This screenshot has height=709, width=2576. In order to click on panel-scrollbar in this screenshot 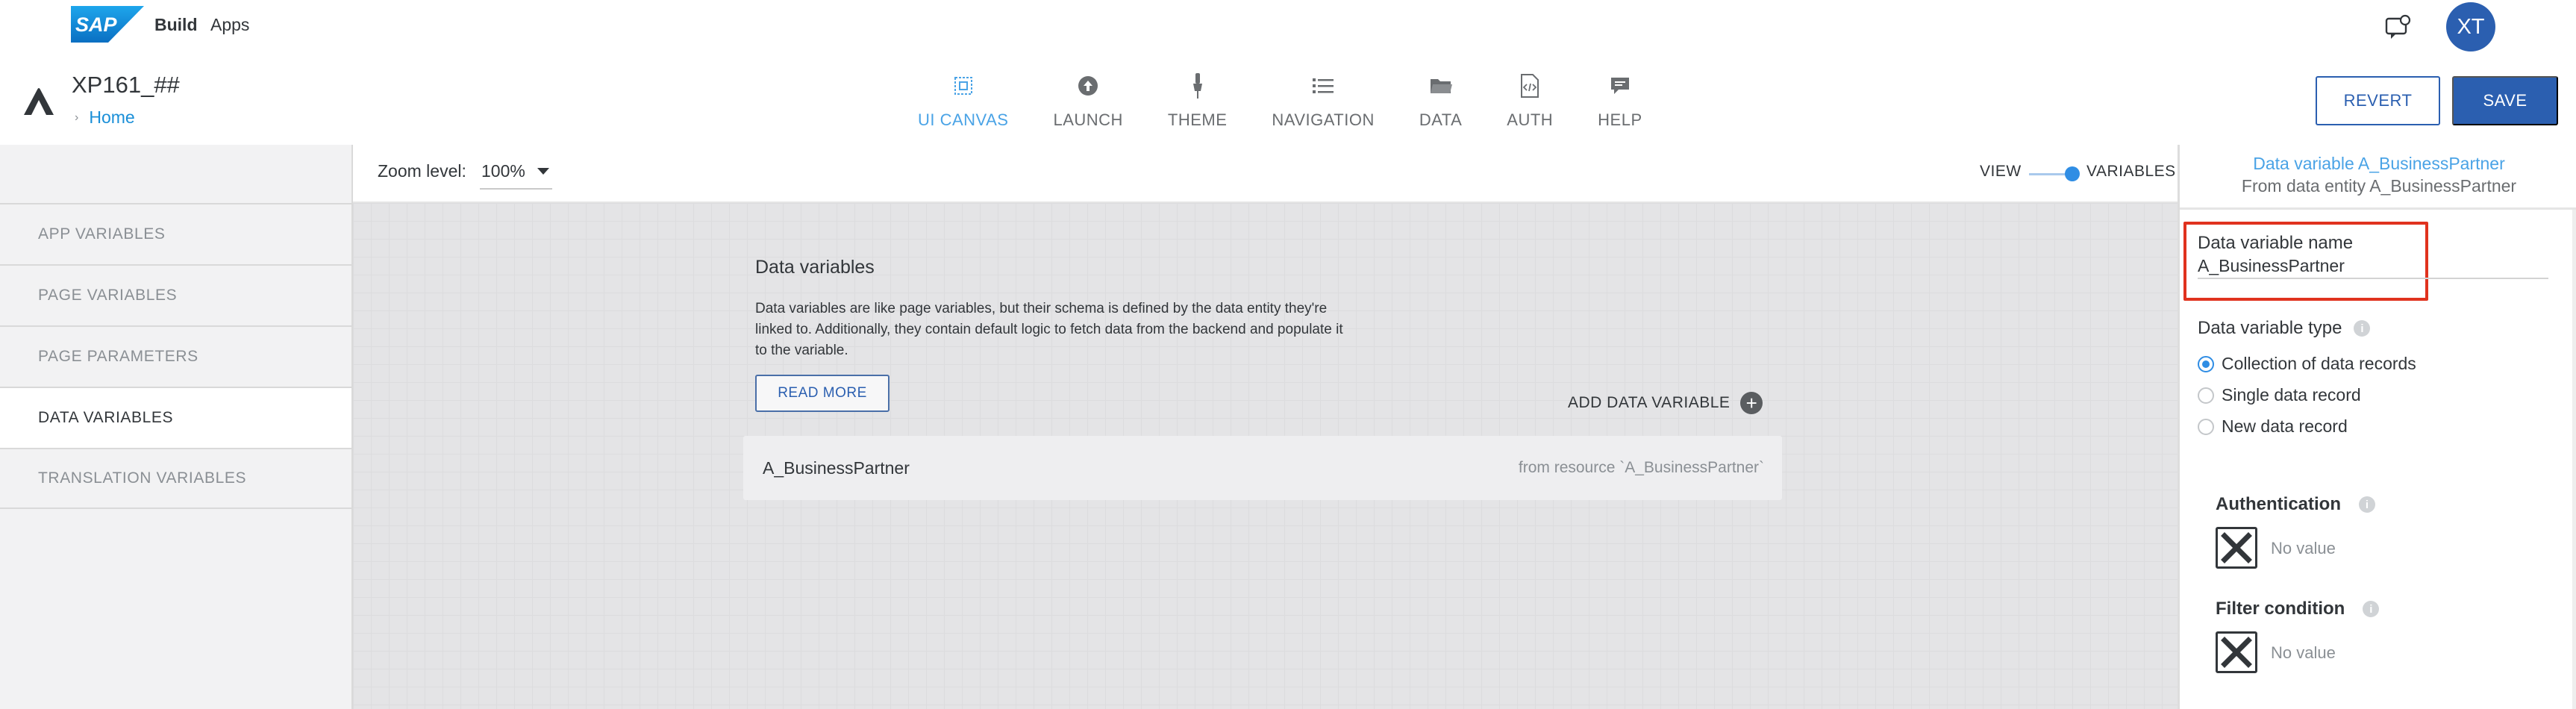, I will do `click(2574, 460)`.